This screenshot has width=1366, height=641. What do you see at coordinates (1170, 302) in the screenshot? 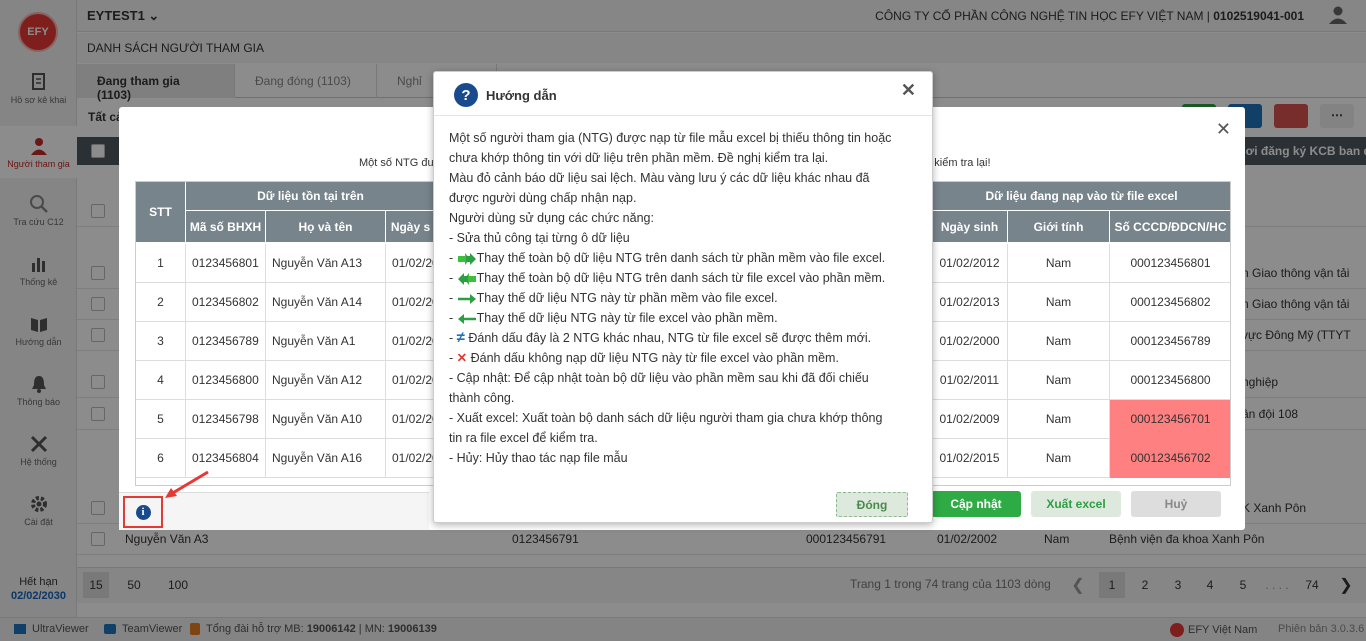
I see `cell-id: 000123456802` at bounding box center [1170, 302].